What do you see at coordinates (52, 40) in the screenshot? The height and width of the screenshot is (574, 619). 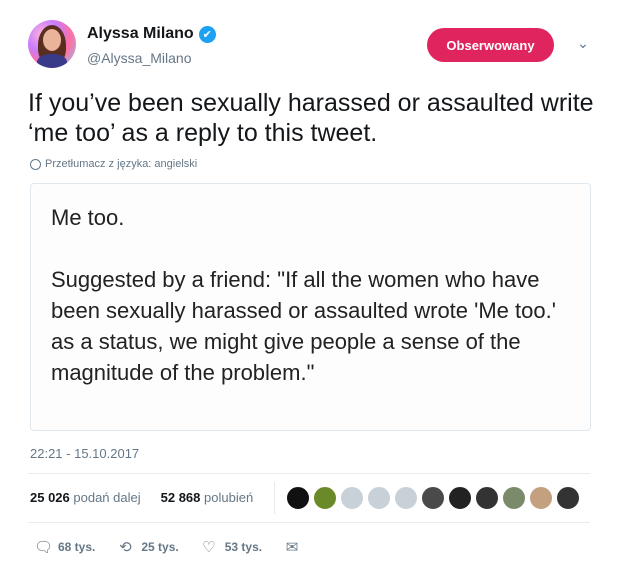 I see `avatar-face` at bounding box center [52, 40].